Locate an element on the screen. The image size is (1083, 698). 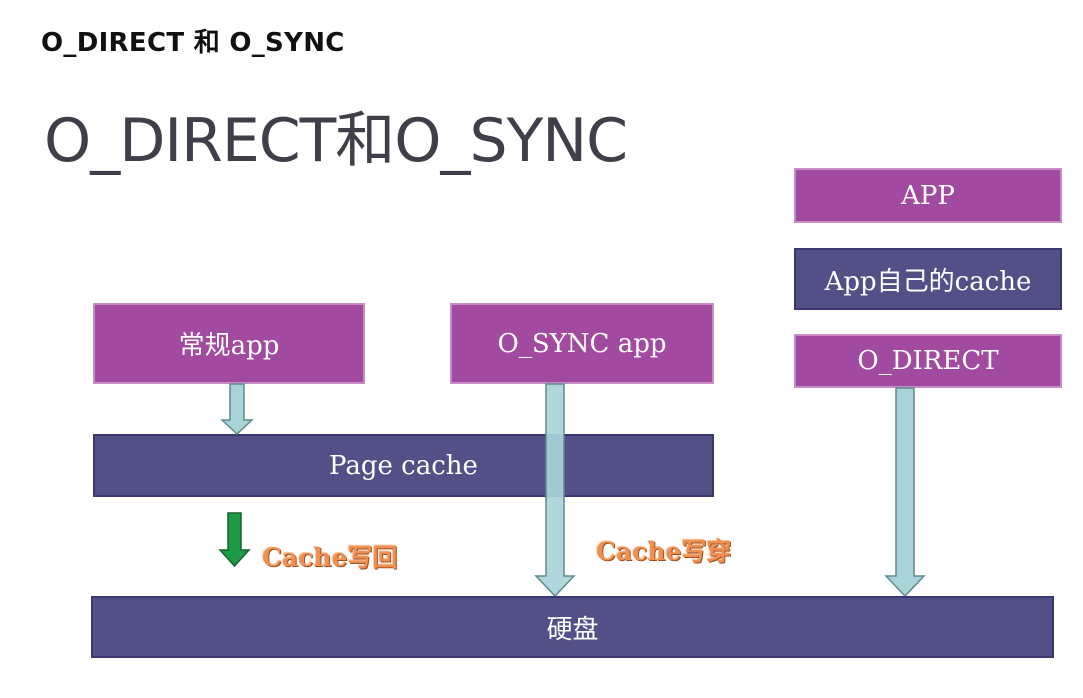
write-back-note: Cache写回 is located at coordinates (330, 557).